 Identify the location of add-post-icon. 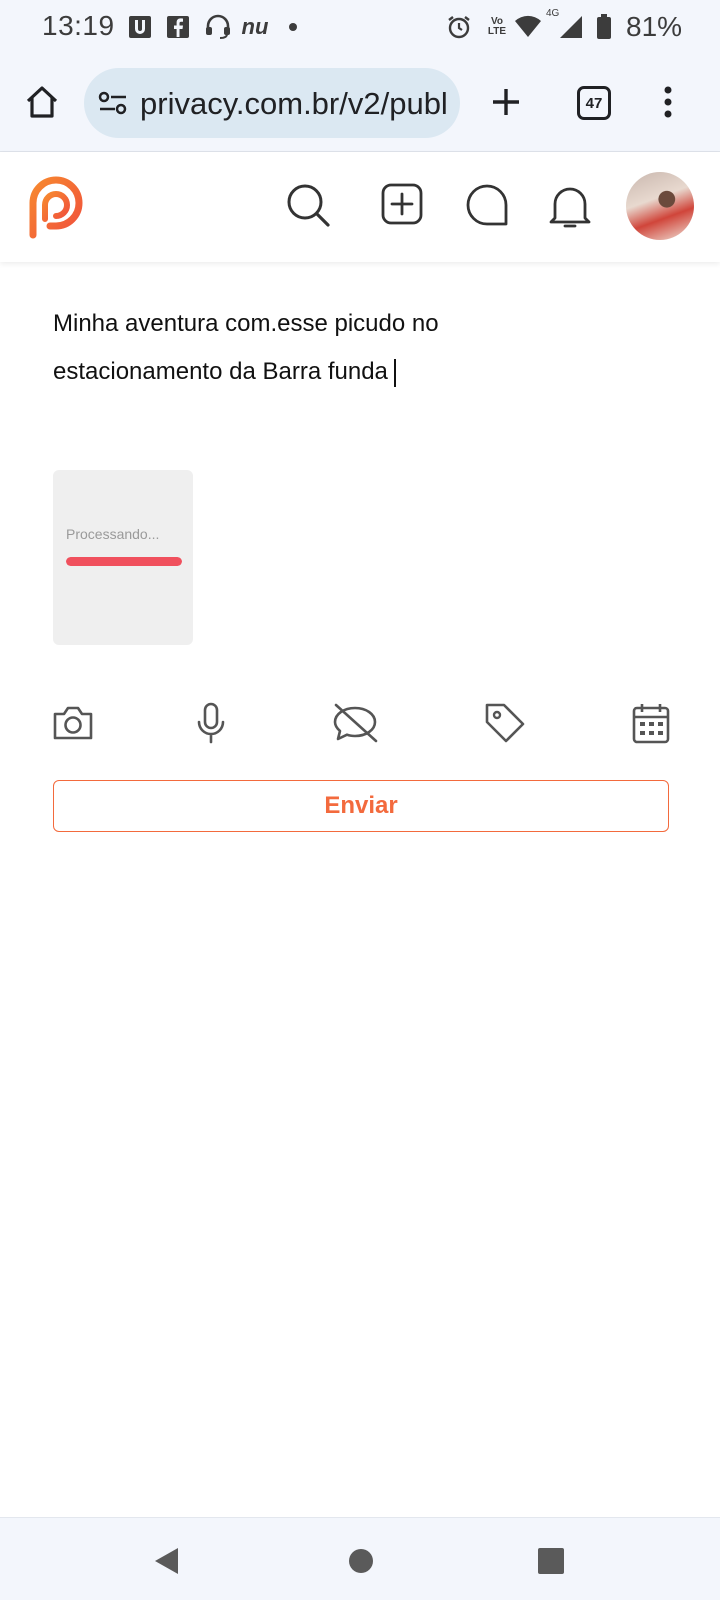
(402, 204).